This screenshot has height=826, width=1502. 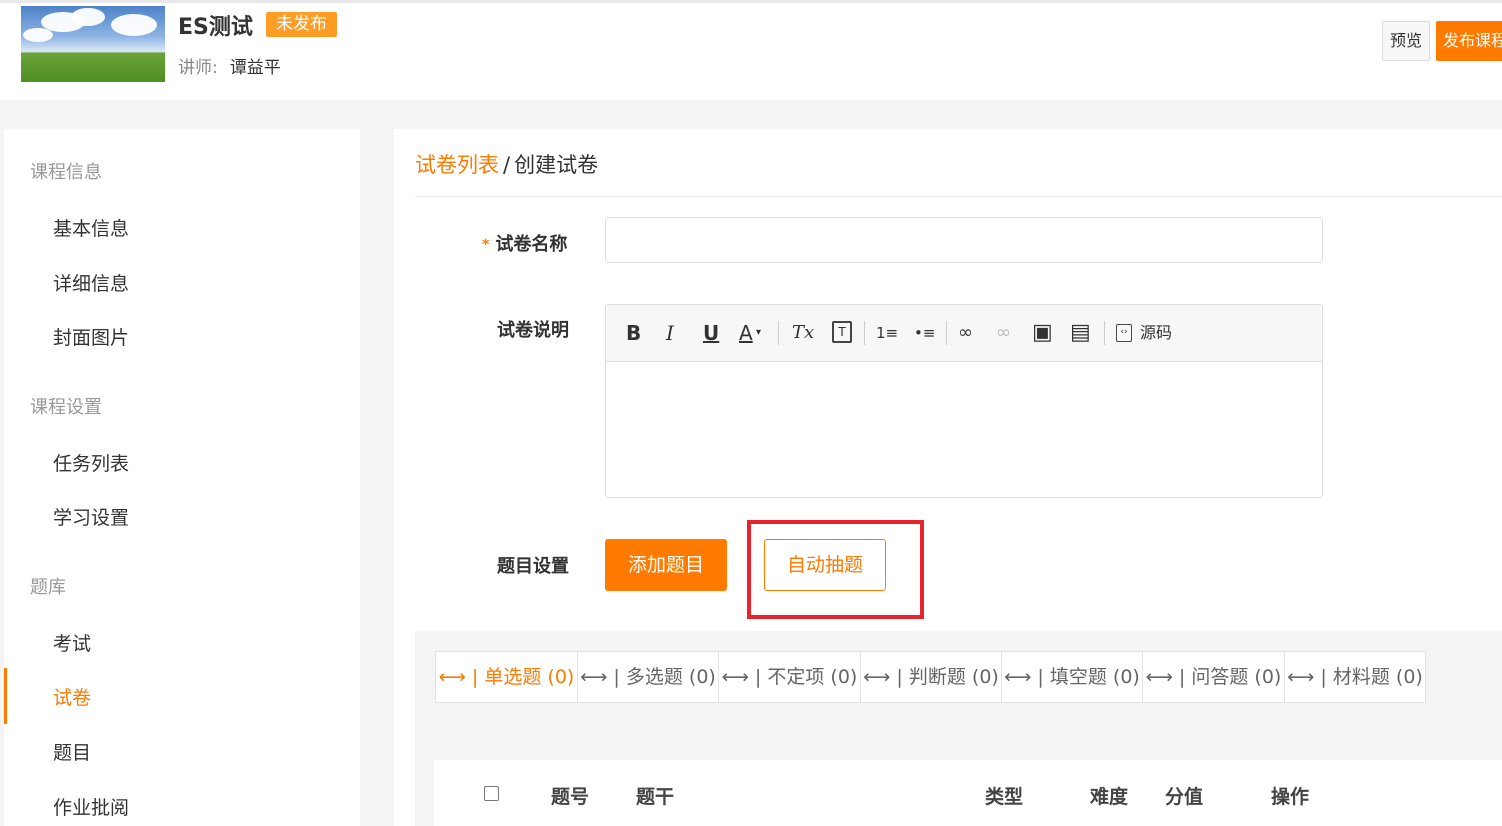 What do you see at coordinates (1003, 333) in the screenshot?
I see `unlink-icon: ∞` at bounding box center [1003, 333].